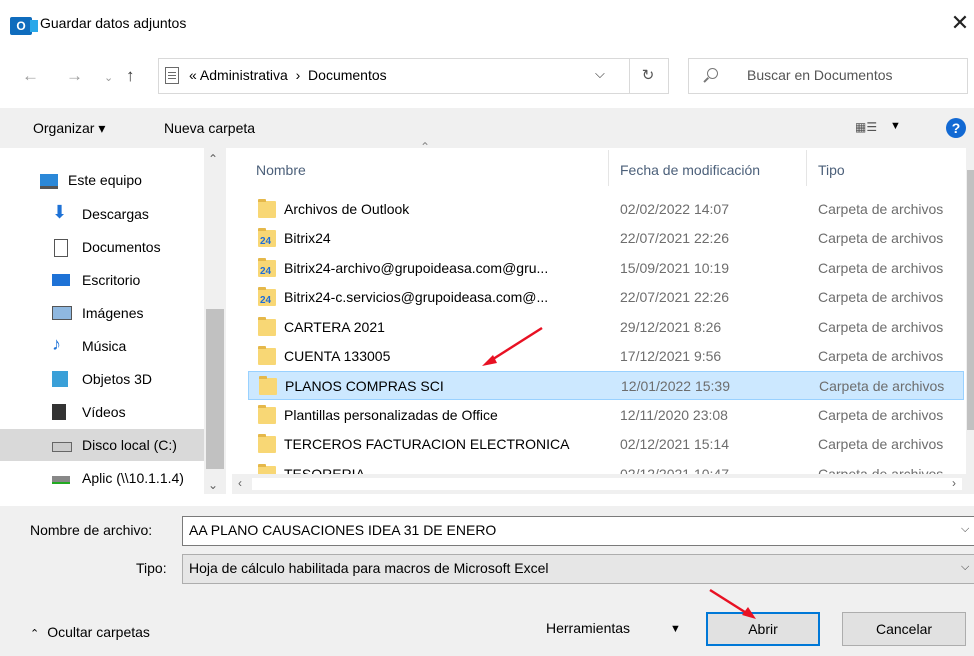  Describe the element at coordinates (831, 170) in the screenshot. I see `column-header-type: Tipo` at that location.